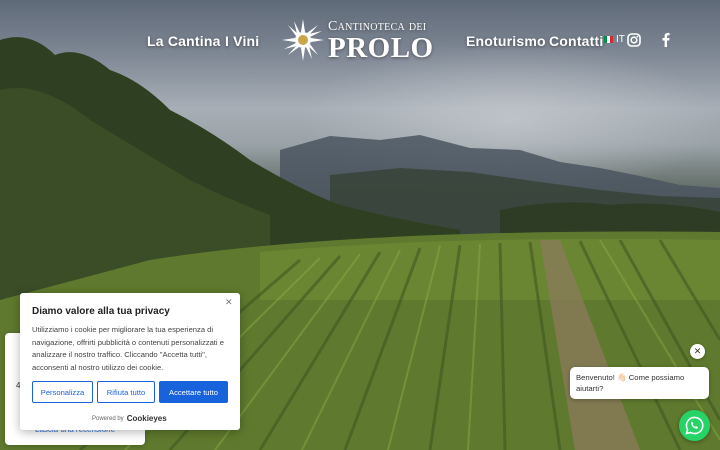 Image resolution: width=720 pixels, height=450 pixels. What do you see at coordinates (108, 418) in the screenshot?
I see `powered-by-prefix: Powered by` at bounding box center [108, 418].